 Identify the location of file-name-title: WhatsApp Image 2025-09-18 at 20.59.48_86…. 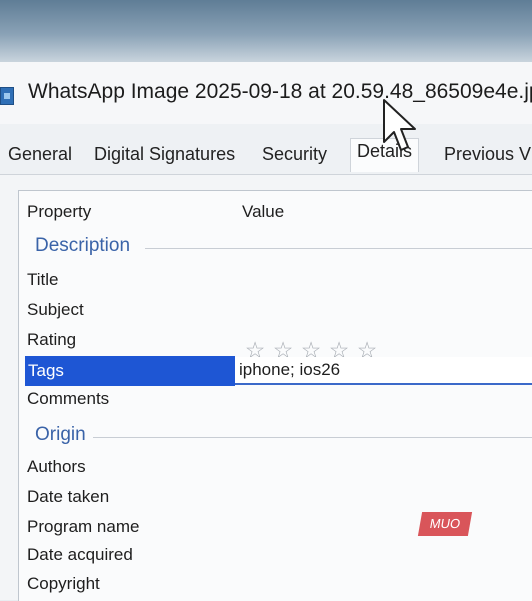
(280, 91).